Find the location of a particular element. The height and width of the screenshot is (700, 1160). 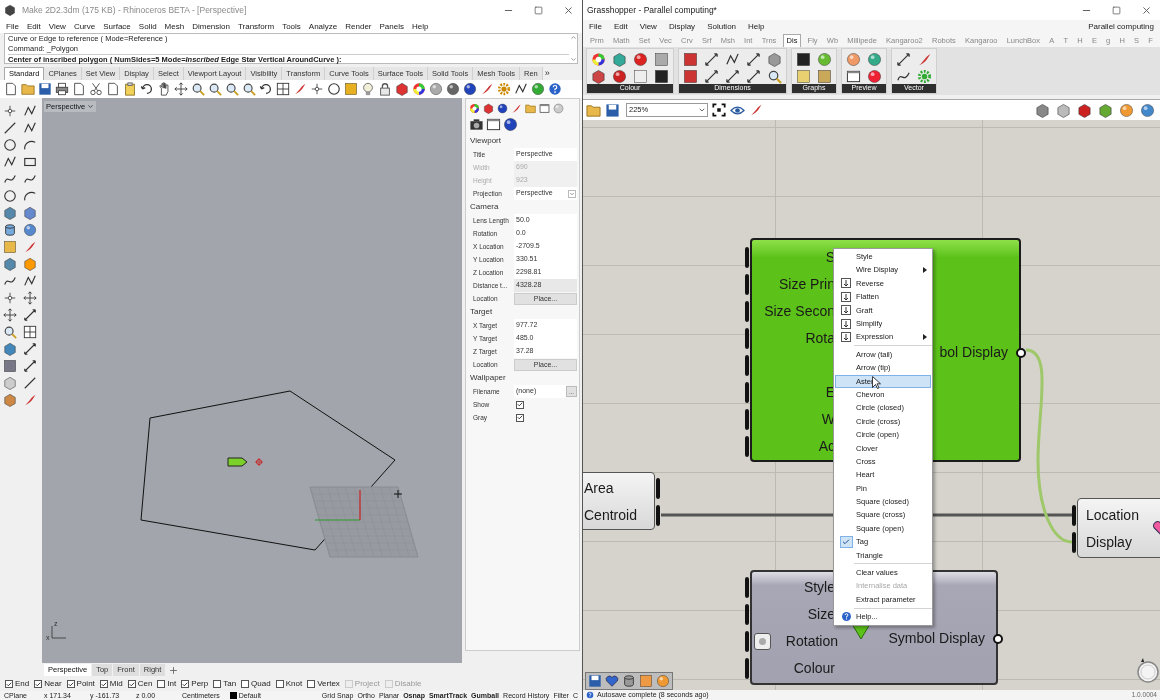

document-name: Parallel computing is located at coordinates (1121, 26).